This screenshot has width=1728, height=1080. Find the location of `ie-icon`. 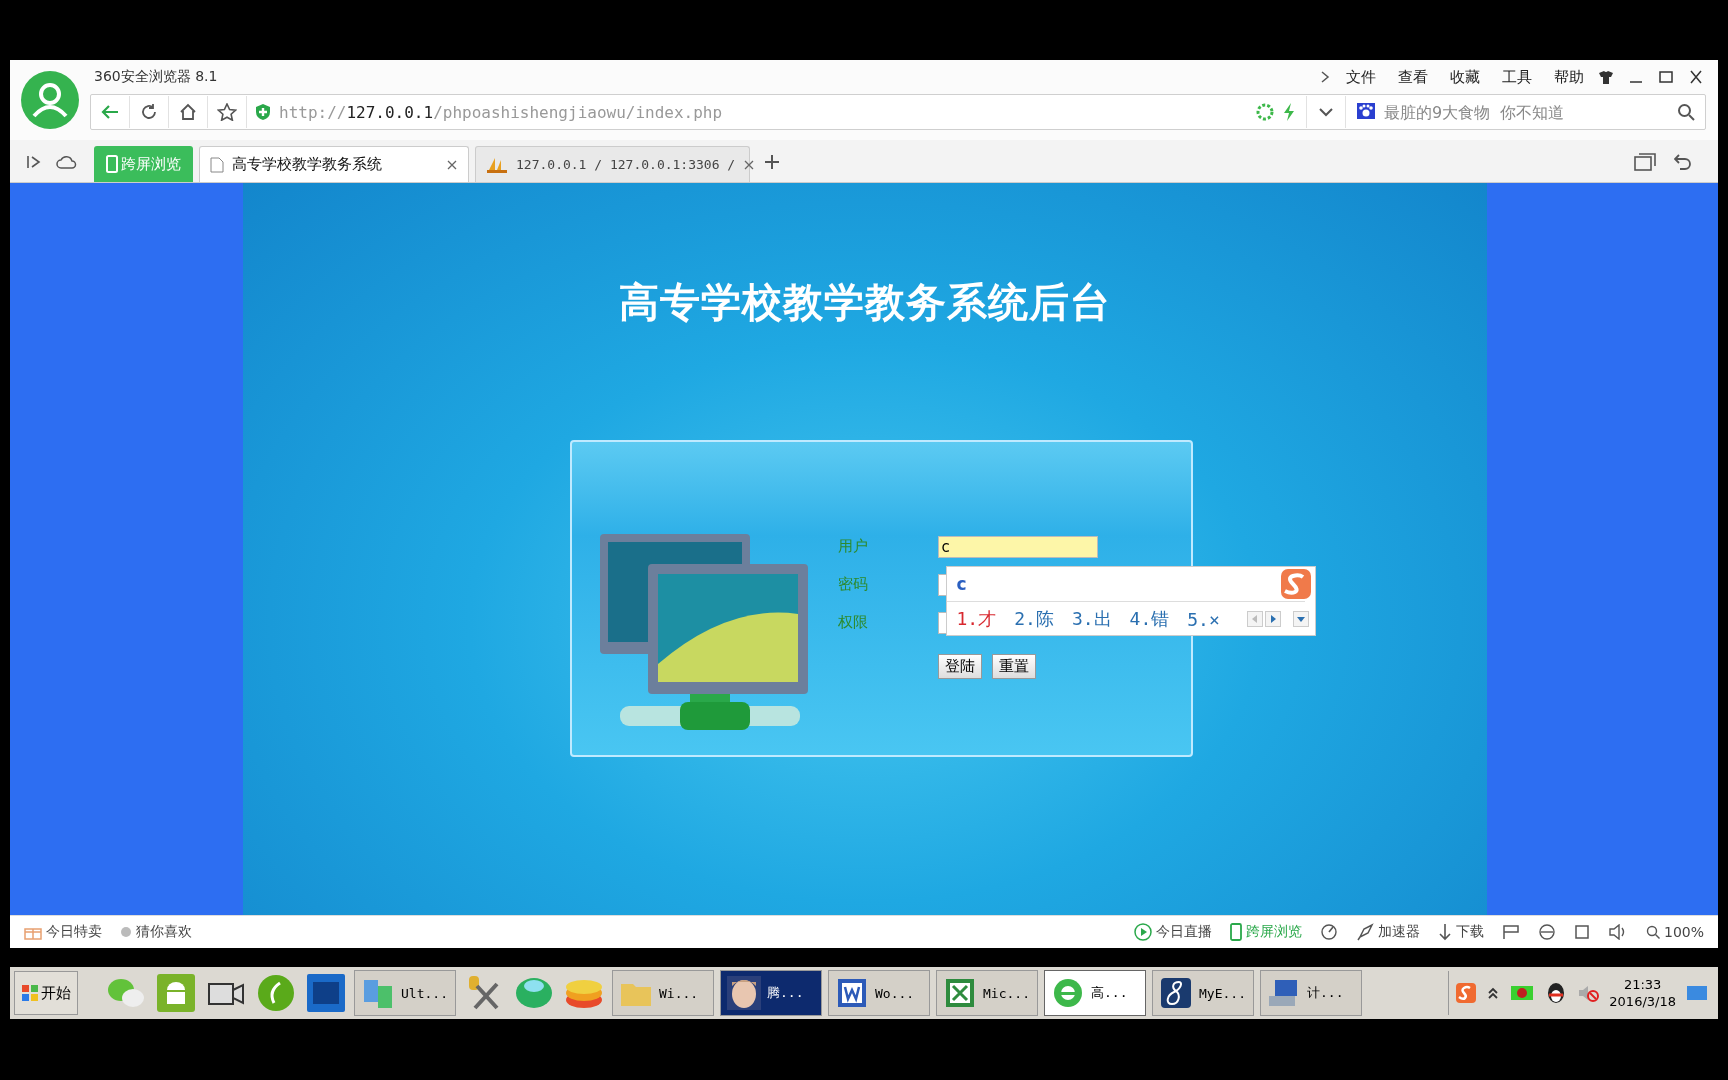

ie-icon is located at coordinates (1546, 932).